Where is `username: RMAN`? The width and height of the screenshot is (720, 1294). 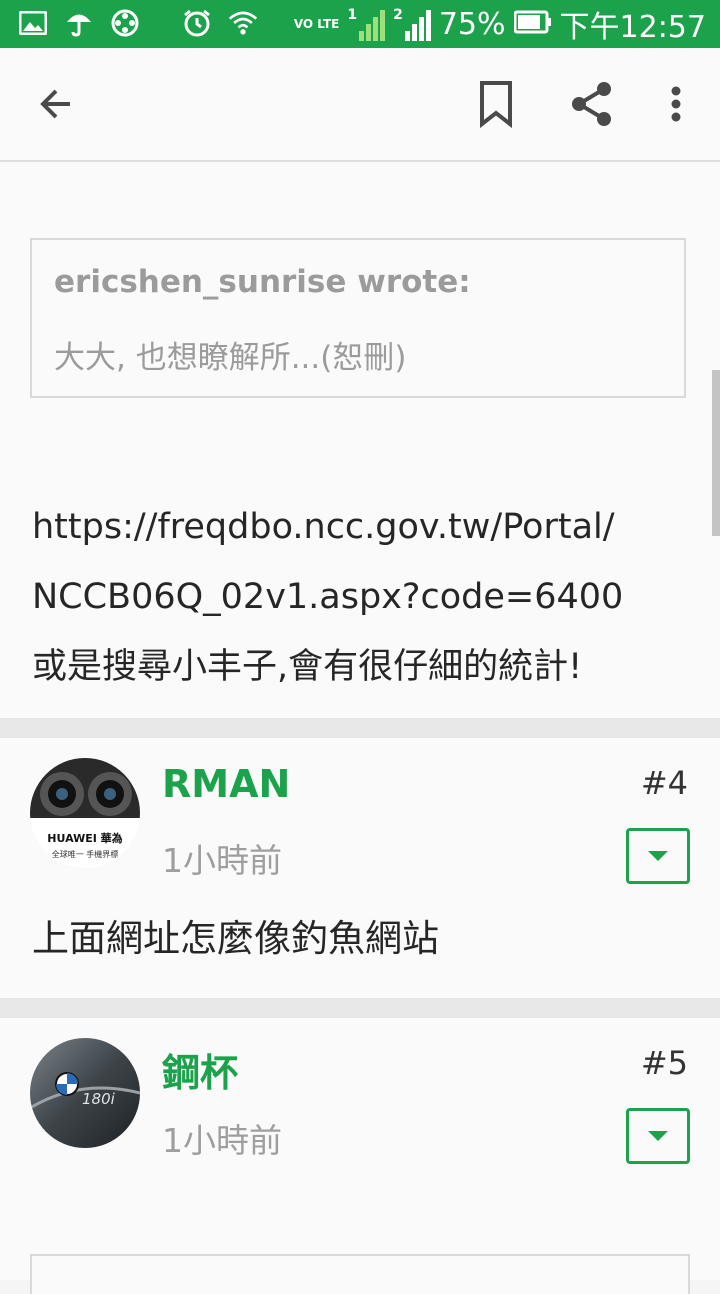 username: RMAN is located at coordinates (226, 784).